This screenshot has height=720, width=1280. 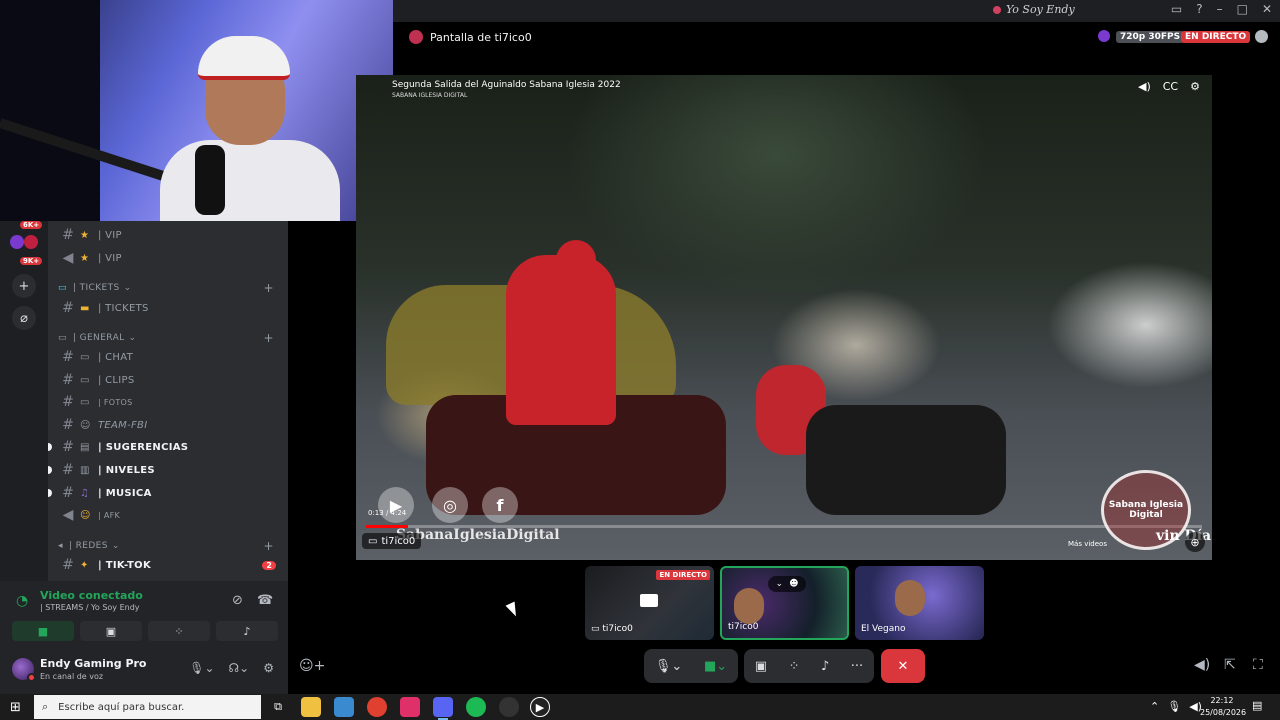 What do you see at coordinates (265, 600) in the screenshot?
I see `disconnect-icon: ☎` at bounding box center [265, 600].